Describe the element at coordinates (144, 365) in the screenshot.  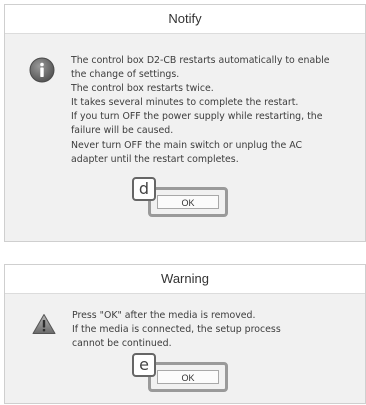
I see `callout-label-e: e` at that location.